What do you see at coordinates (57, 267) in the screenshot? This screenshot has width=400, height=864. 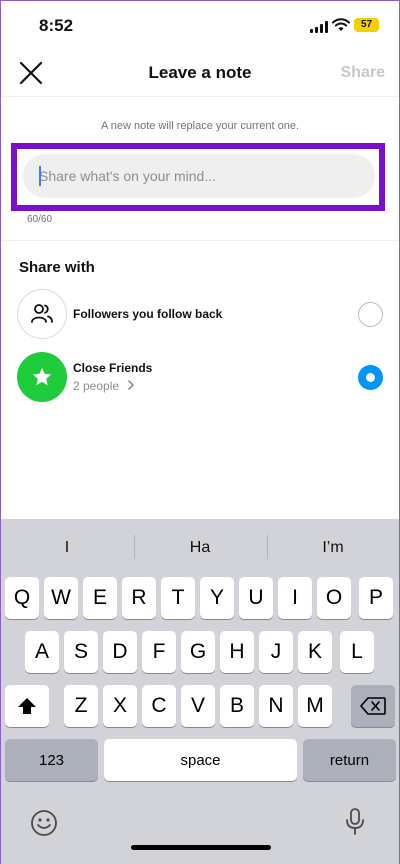 I see `share-with-title: Share with` at bounding box center [57, 267].